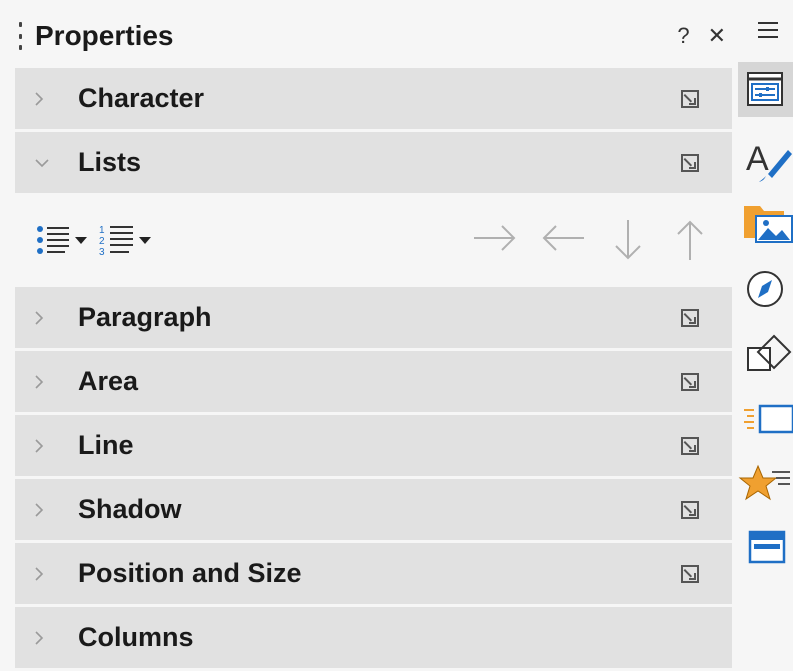 This screenshot has width=793, height=671. What do you see at coordinates (683, 36) in the screenshot?
I see `help-button: ?` at bounding box center [683, 36].